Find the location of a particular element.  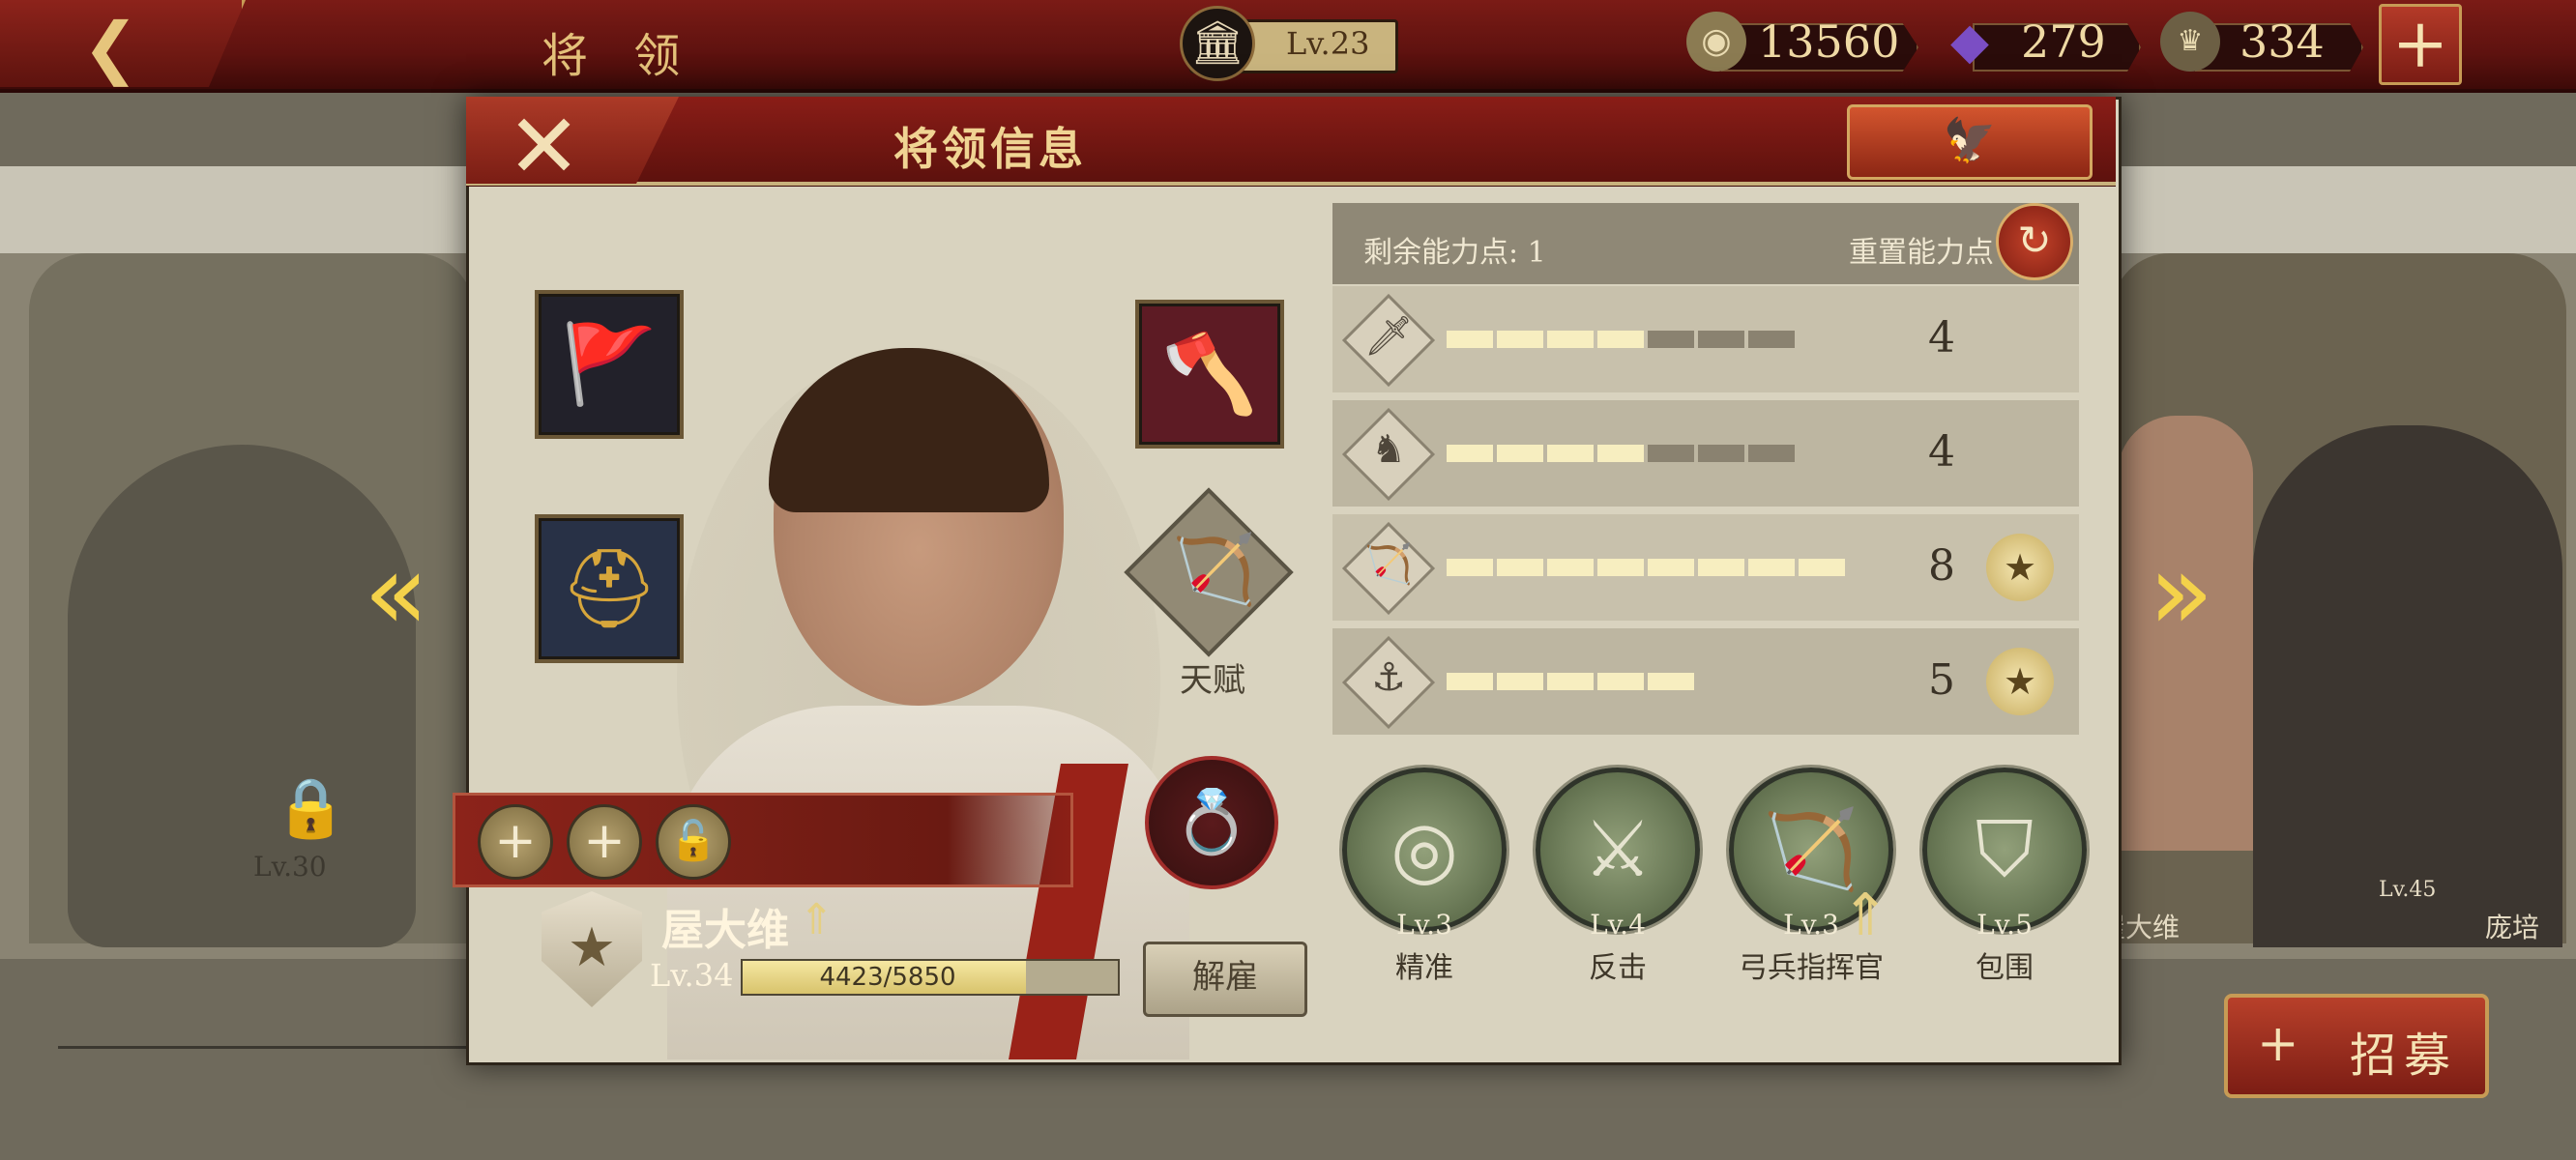

header-trim is located at coordinates (1291, 184).